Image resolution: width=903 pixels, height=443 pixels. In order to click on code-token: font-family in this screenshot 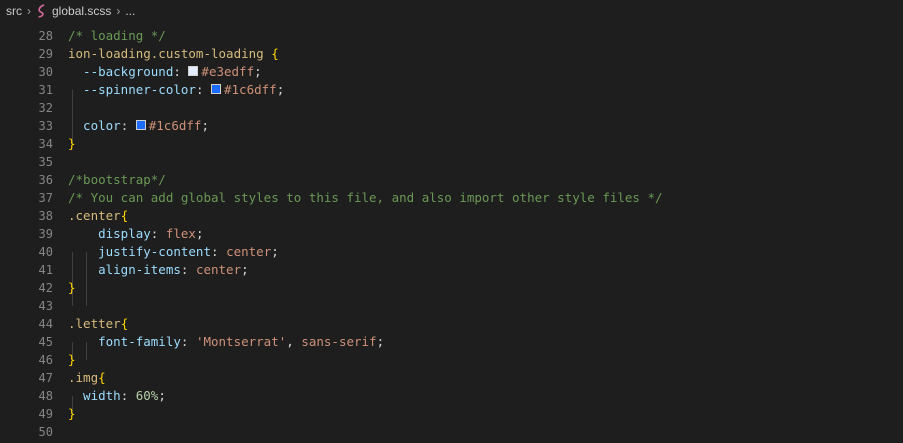, I will do `click(124, 341)`.